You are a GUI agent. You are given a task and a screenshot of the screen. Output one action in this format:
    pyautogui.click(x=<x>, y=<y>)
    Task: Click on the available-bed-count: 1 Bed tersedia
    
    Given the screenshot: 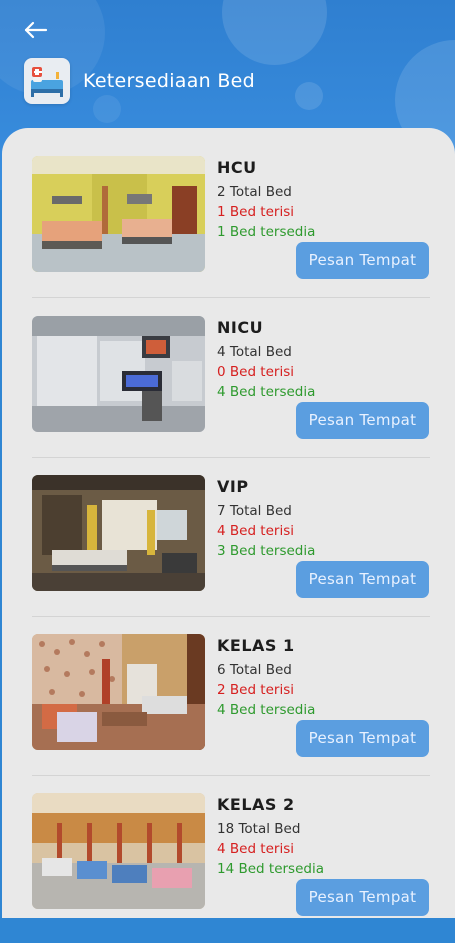 What is the action you would take?
    pyautogui.click(x=266, y=232)
    